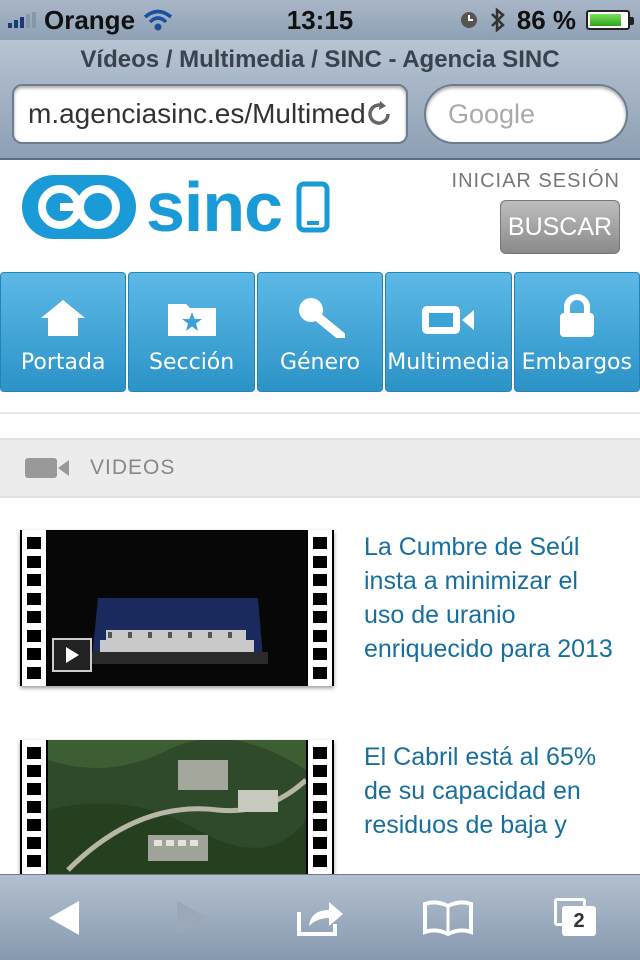  Describe the element at coordinates (322, 318) in the screenshot. I see `microphone-icon` at that location.